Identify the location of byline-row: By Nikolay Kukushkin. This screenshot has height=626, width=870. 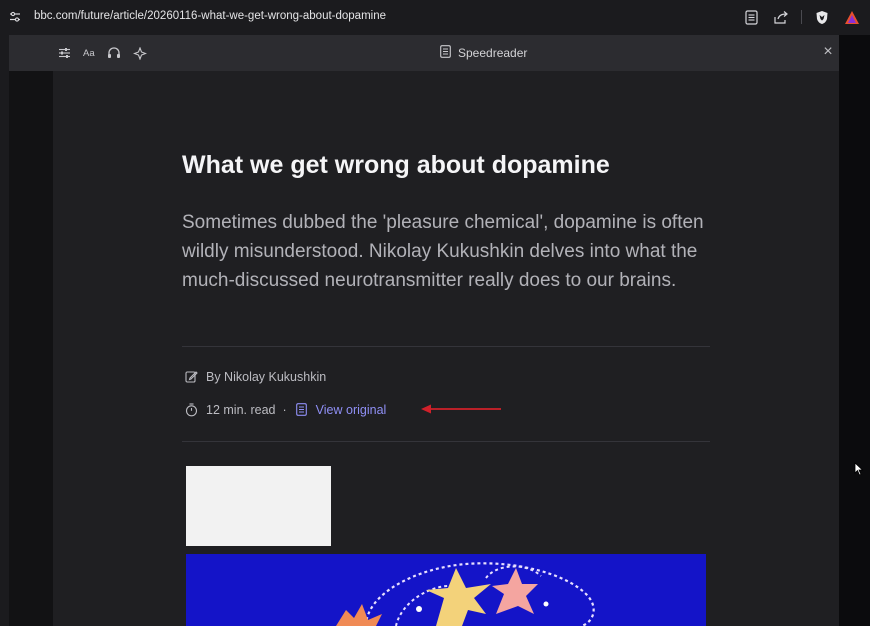
(255, 376).